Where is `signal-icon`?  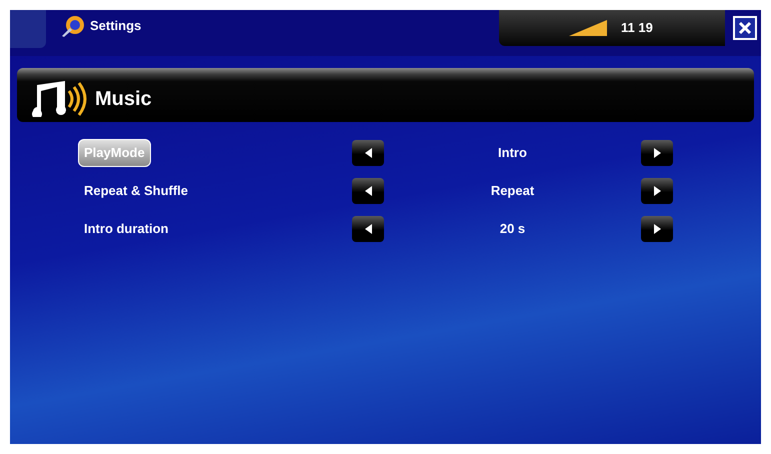
signal-icon is located at coordinates (589, 28).